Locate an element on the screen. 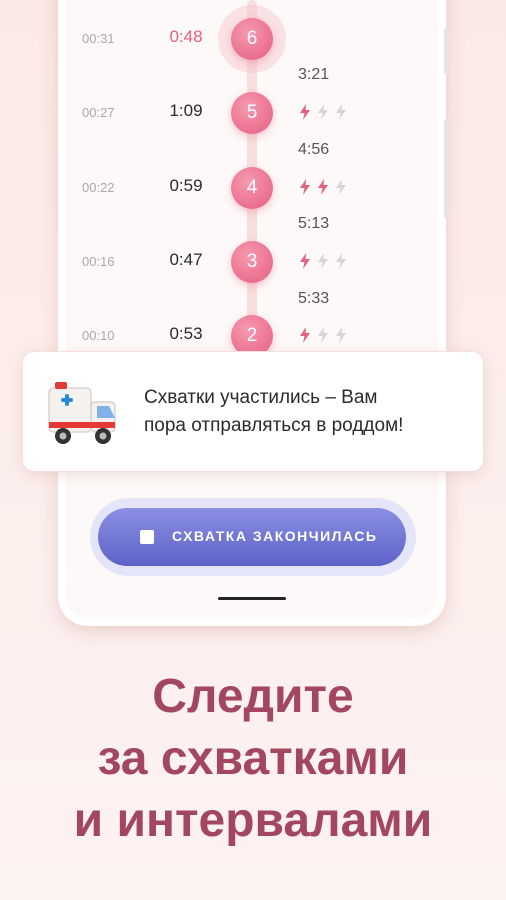  end-contraction-button: СХВАТКА ЗАКОНЧИЛАСЬ is located at coordinates (252, 537).